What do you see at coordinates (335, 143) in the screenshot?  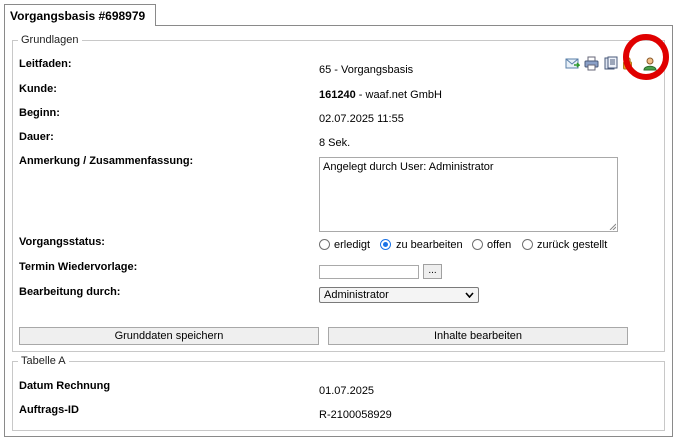 I see `dauer-value: 8 Sek.` at bounding box center [335, 143].